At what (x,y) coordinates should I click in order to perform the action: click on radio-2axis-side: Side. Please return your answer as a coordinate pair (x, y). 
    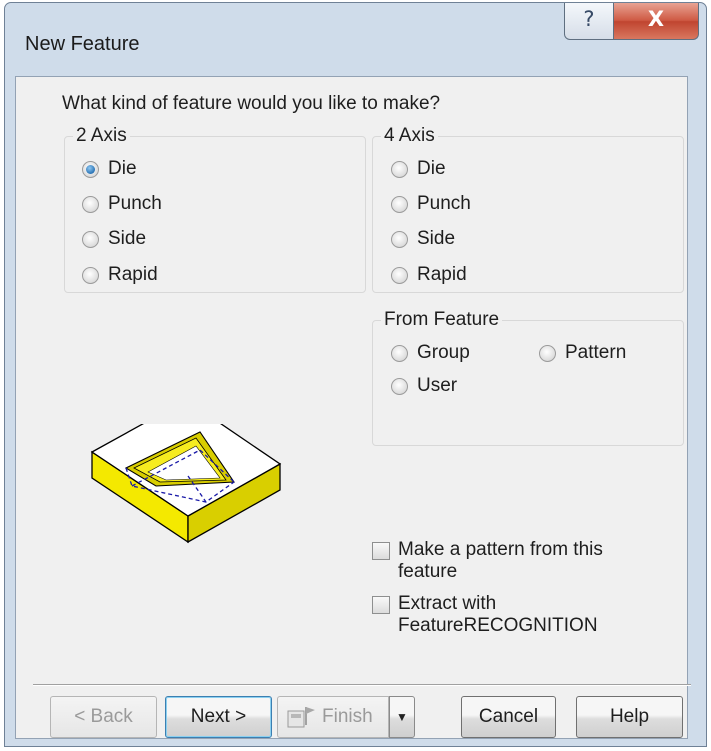
    Looking at the image, I should click on (114, 239).